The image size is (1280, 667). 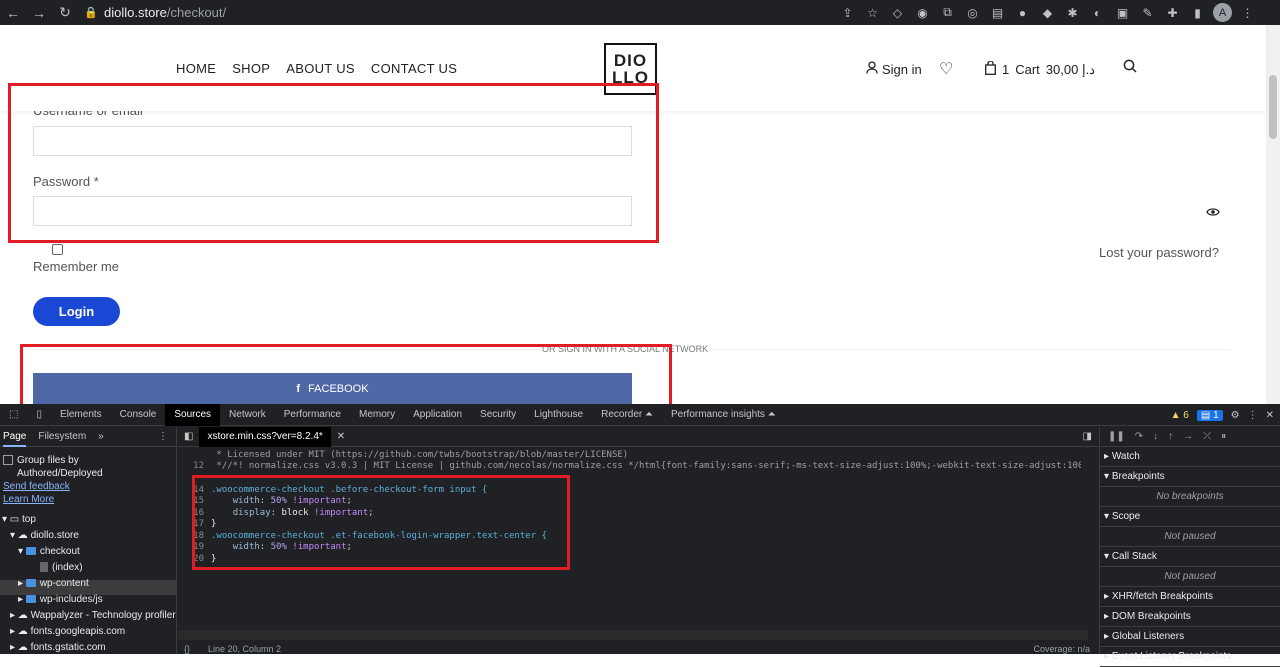 What do you see at coordinates (312, 415) in the screenshot?
I see `tab-performance: Performance` at bounding box center [312, 415].